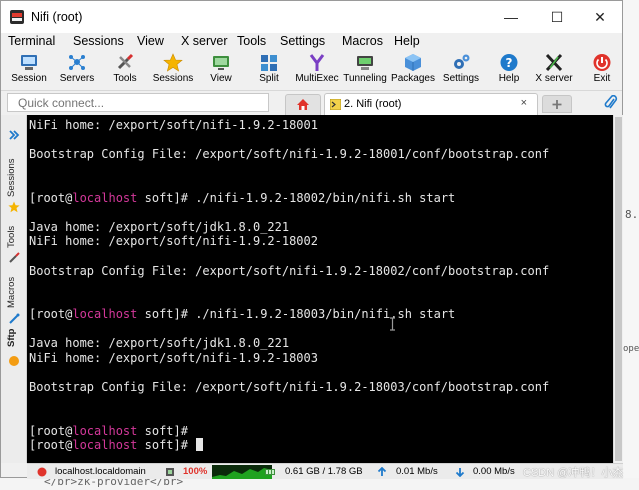 Image resolution: width=639 pixels, height=490 pixels. Describe the element at coordinates (204, 41) in the screenshot. I see `menu-xserver: X server` at that location.